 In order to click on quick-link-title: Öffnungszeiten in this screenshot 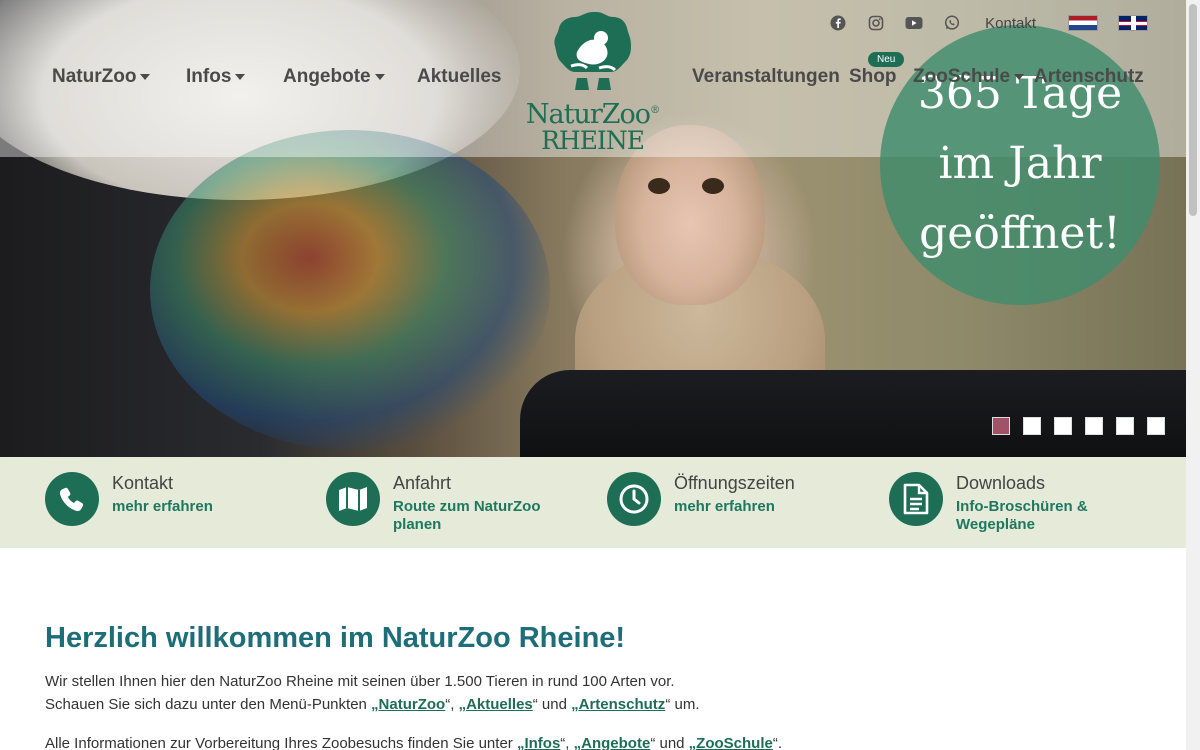, I will do `click(734, 483)`.